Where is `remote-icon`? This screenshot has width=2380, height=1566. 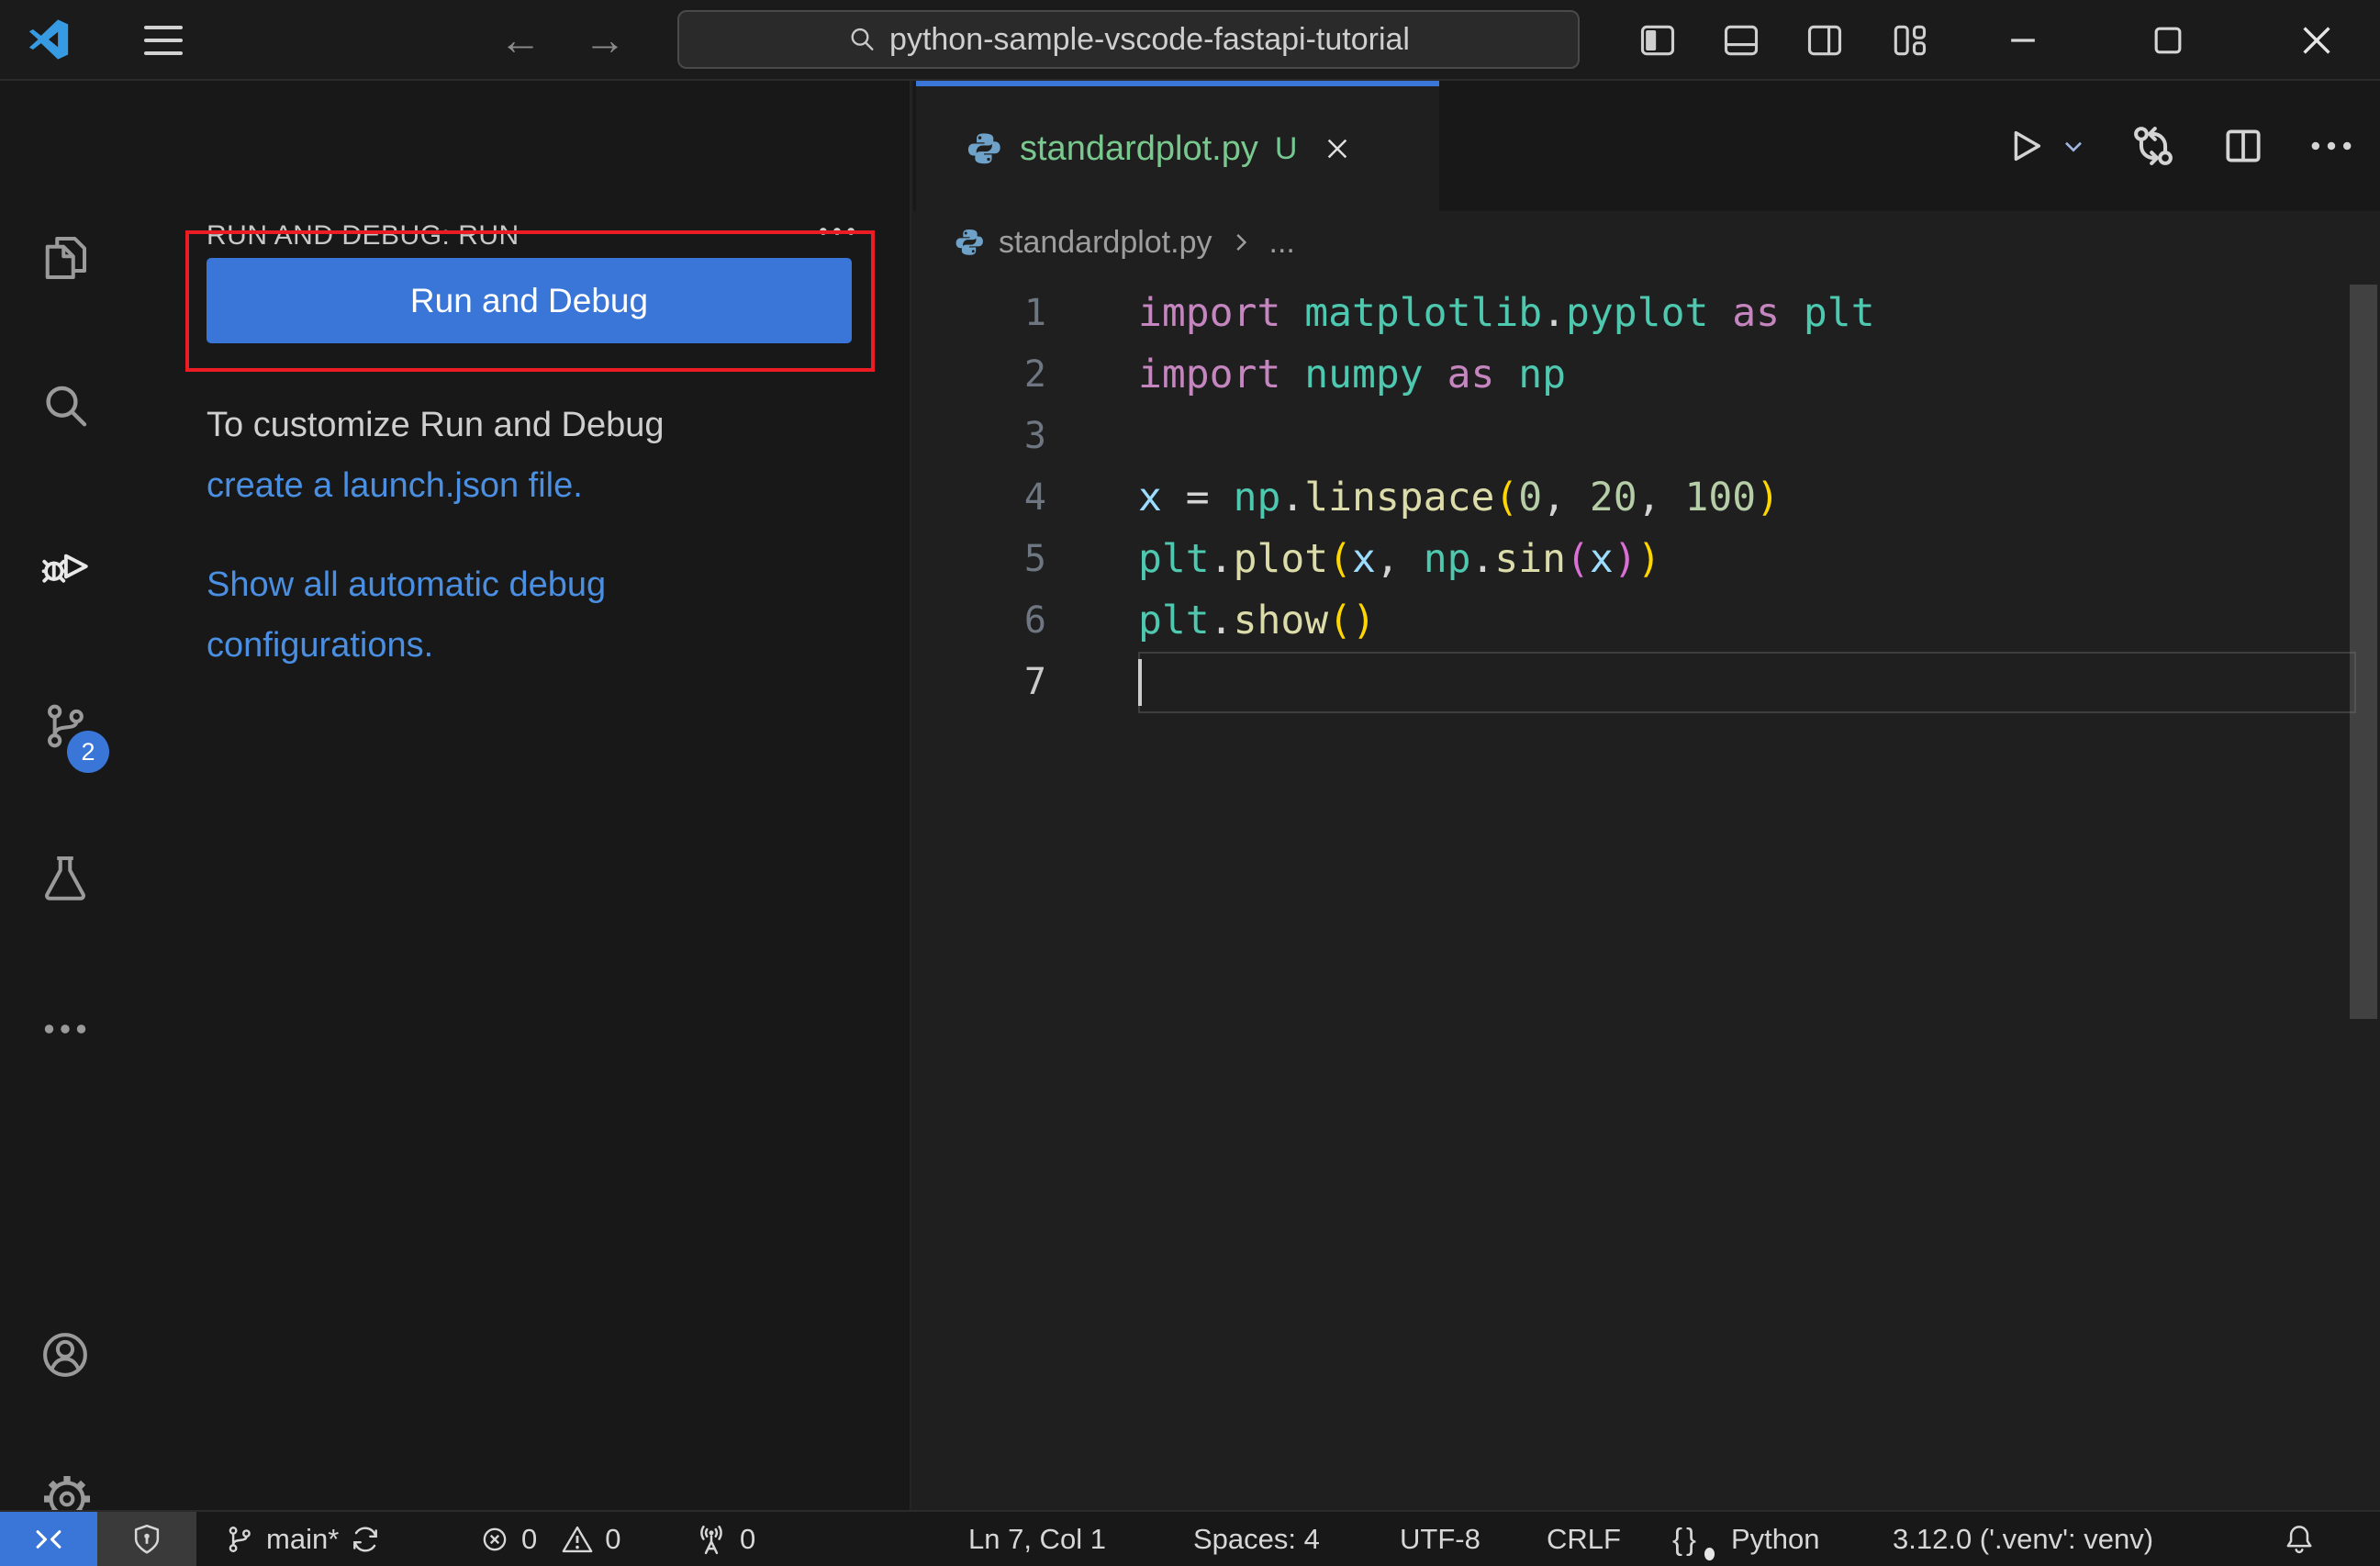
remote-icon is located at coordinates (48, 1539).